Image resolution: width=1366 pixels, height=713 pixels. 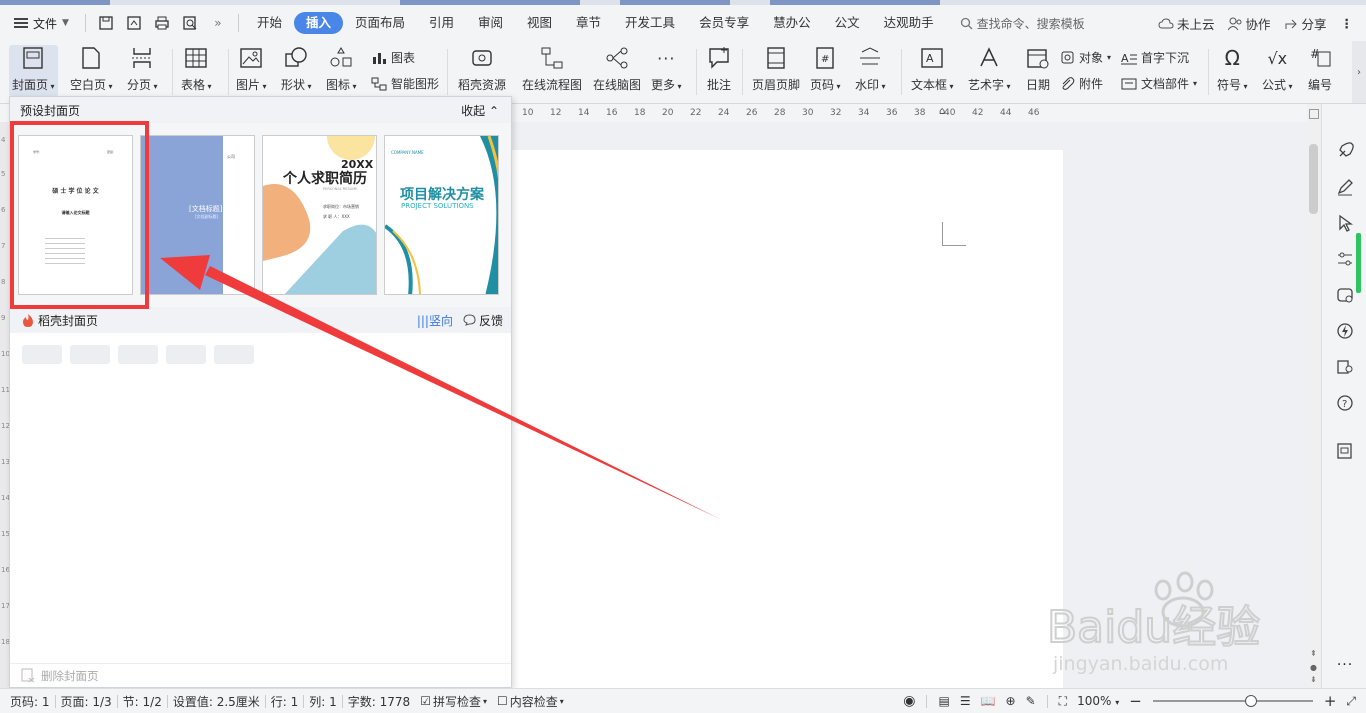 I want to click on scroll-top-icon, so click(x=1314, y=114).